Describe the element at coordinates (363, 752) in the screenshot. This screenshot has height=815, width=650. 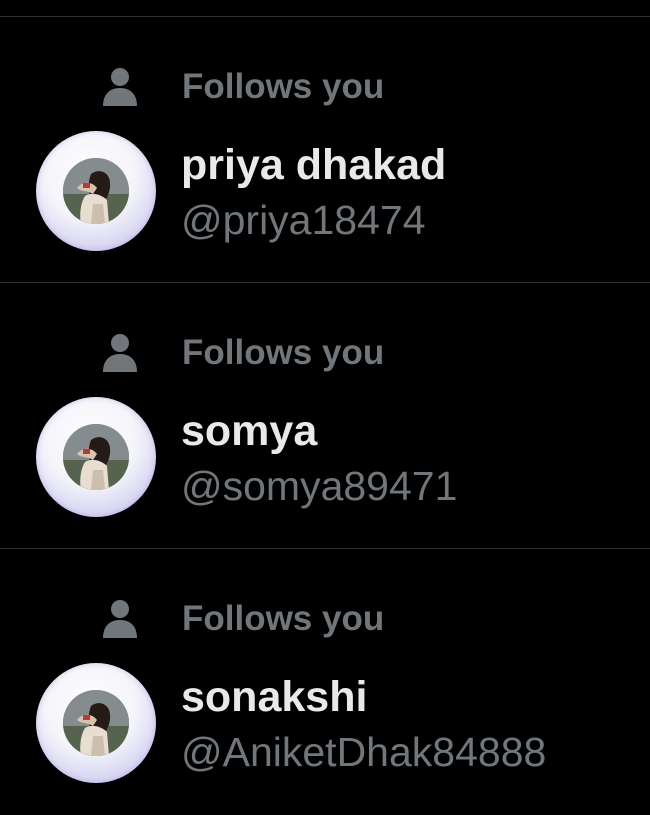
I see `user-handle: @AniketDhak84888` at that location.